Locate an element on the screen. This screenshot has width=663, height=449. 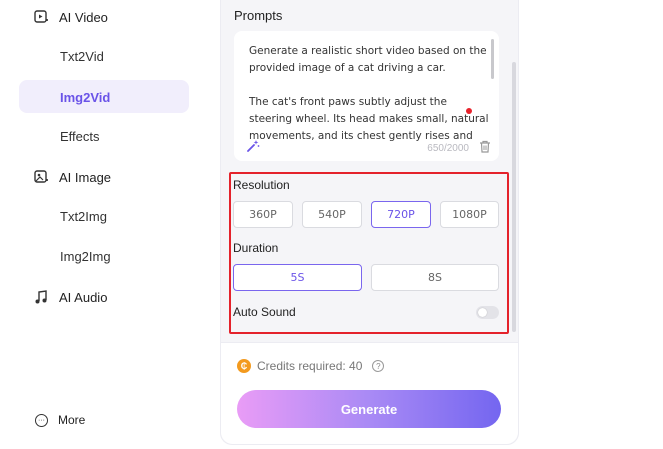
sidebar-item-ai-audio: AI Audio is located at coordinates (70, 297).